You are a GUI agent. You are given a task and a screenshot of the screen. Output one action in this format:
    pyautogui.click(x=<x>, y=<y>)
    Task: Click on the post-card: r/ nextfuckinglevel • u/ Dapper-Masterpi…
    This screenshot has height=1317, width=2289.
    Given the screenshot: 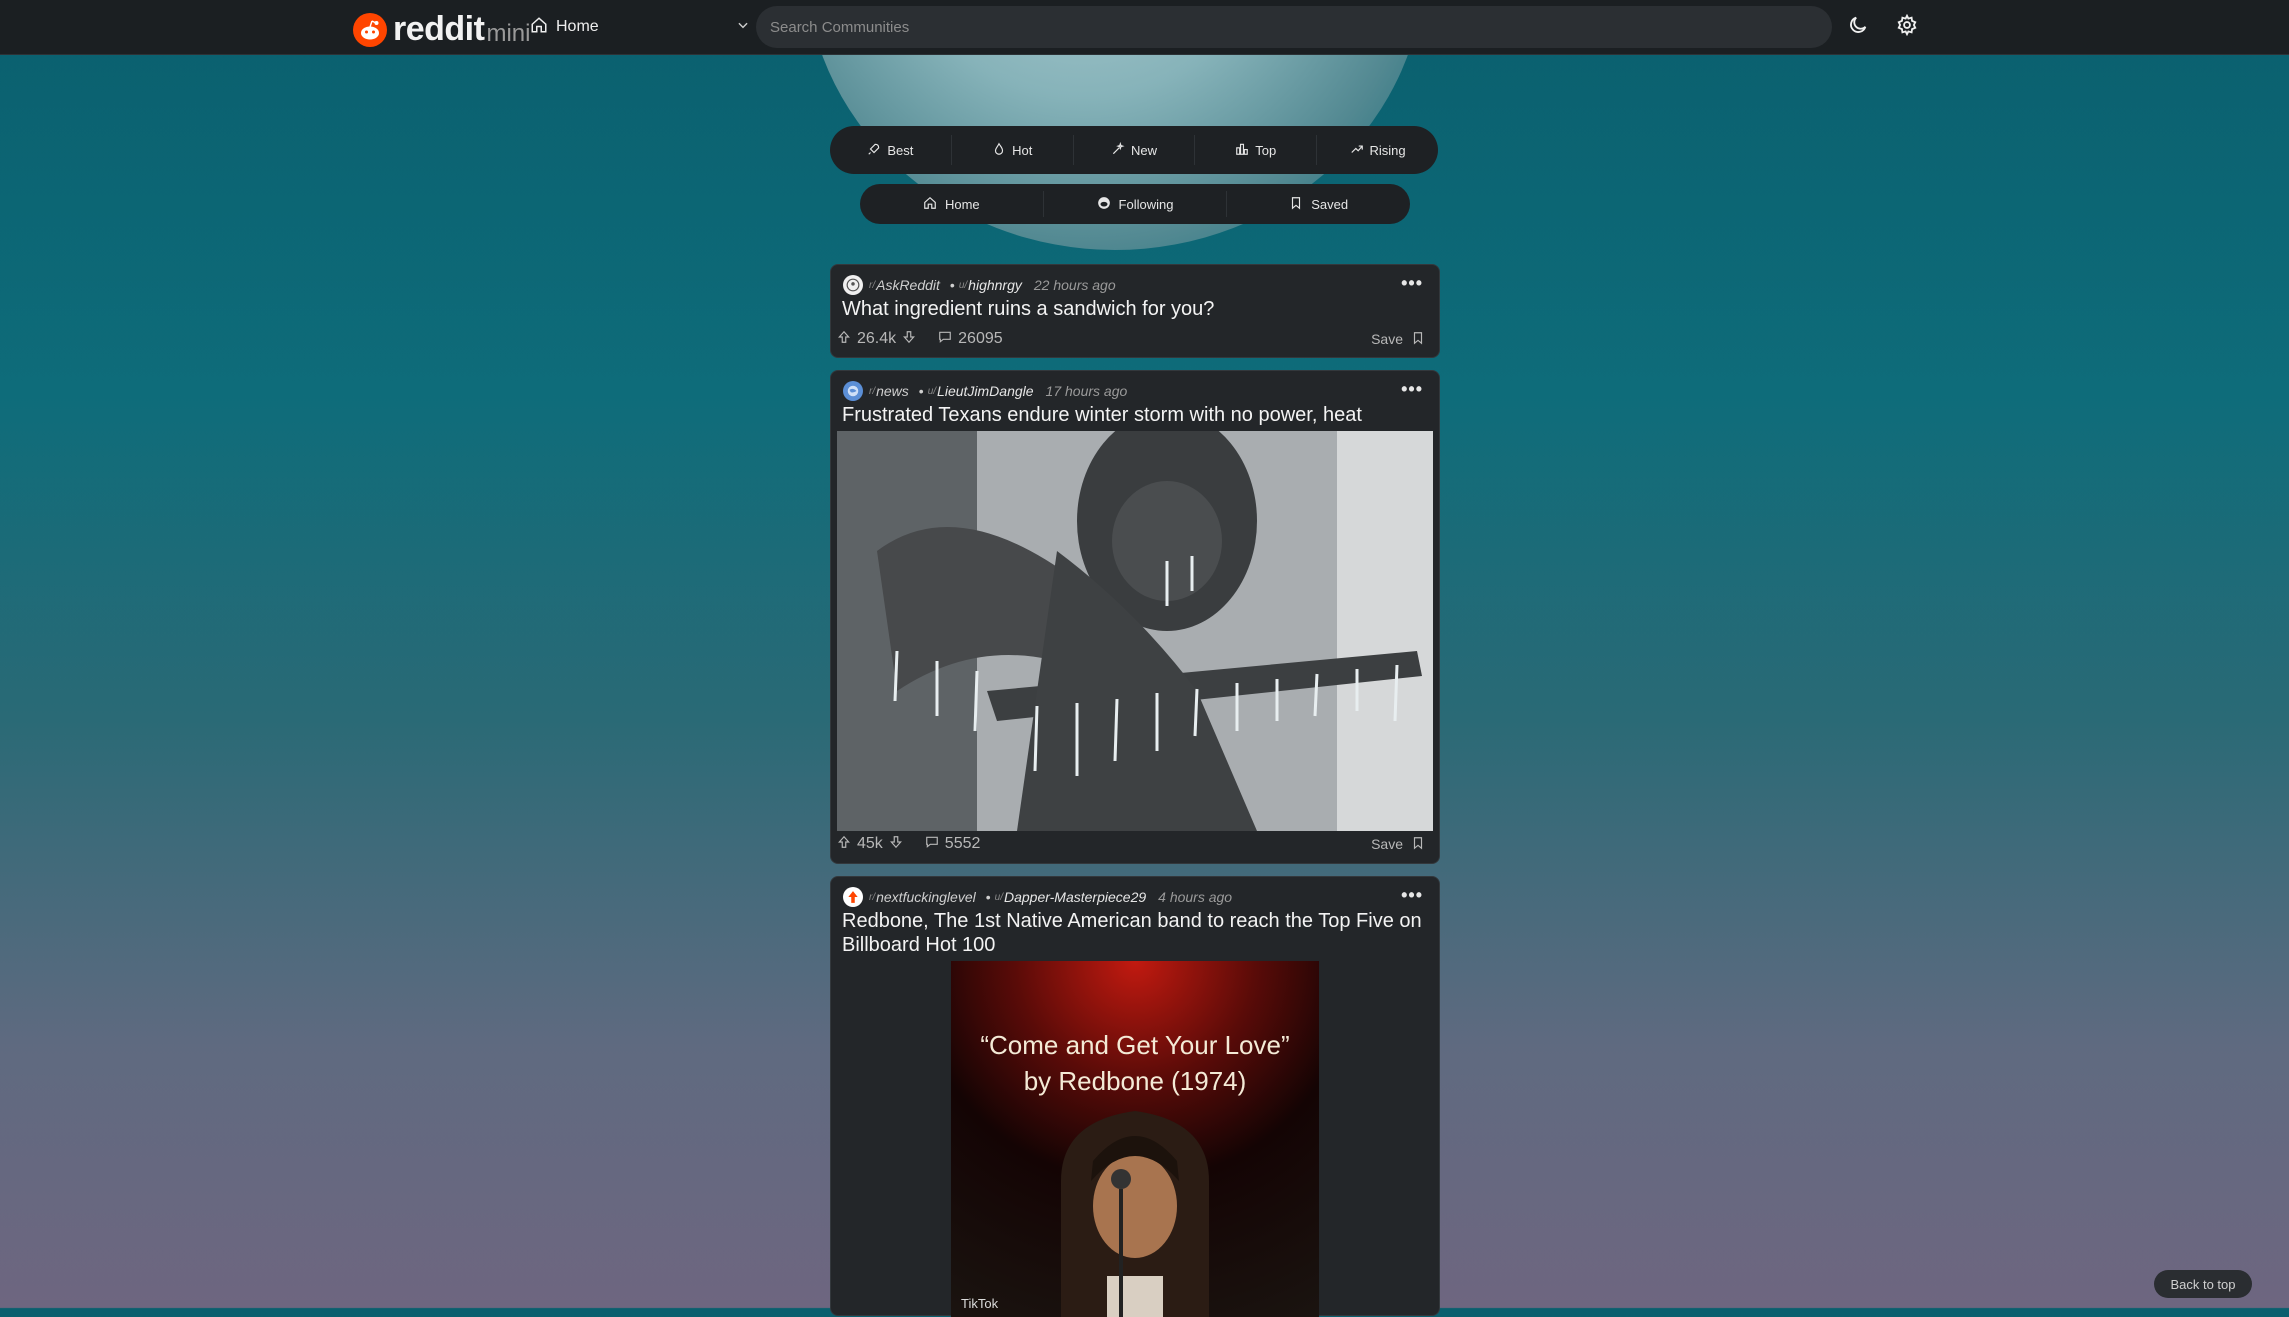 What is the action you would take?
    pyautogui.click(x=1135, y=1096)
    